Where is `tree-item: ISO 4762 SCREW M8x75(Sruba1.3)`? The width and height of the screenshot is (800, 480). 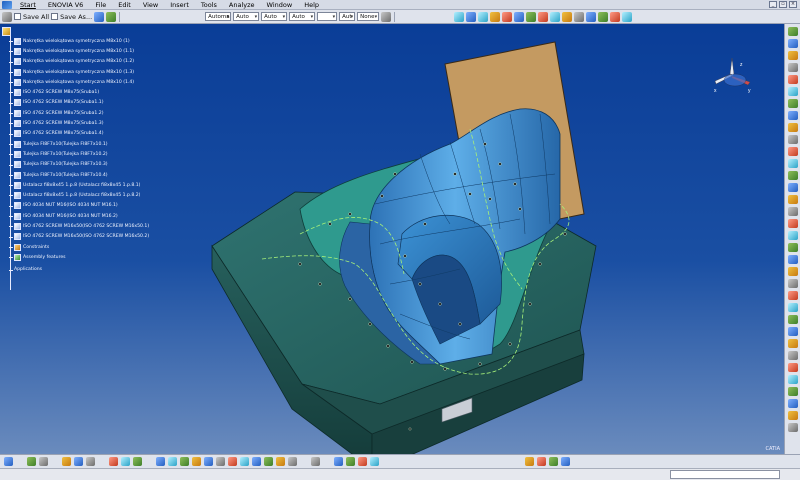
tree-item: ISO 4762 SCREW M8x75(Sruba1.3) is located at coordinates (112, 123).